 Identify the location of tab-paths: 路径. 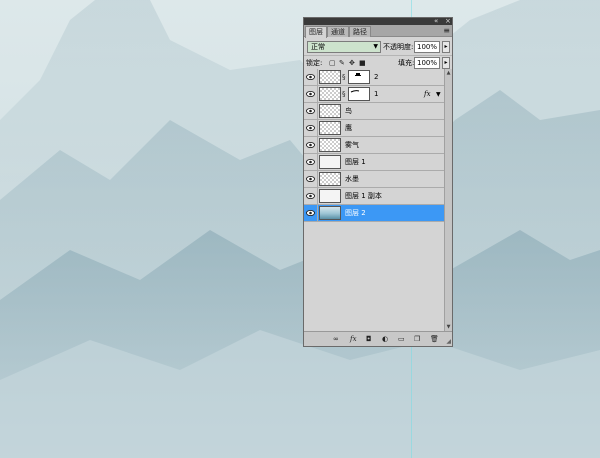
(360, 31).